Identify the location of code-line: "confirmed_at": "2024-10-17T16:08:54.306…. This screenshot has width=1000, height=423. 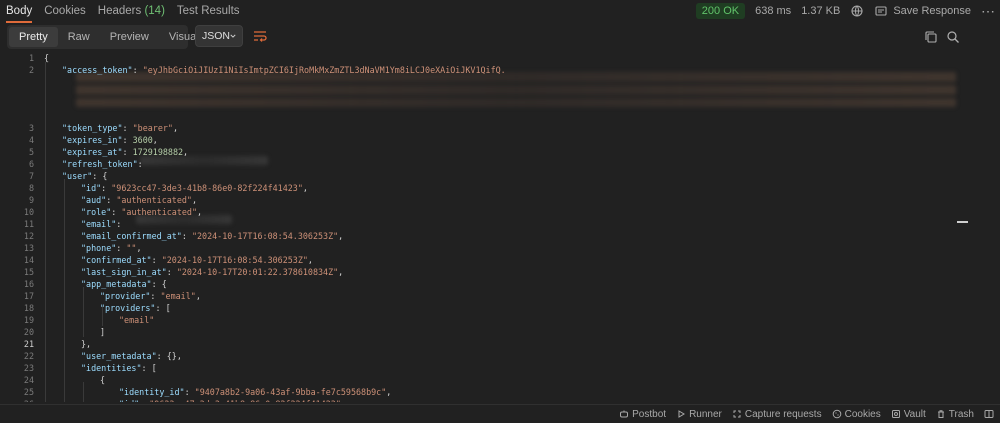
(197, 260).